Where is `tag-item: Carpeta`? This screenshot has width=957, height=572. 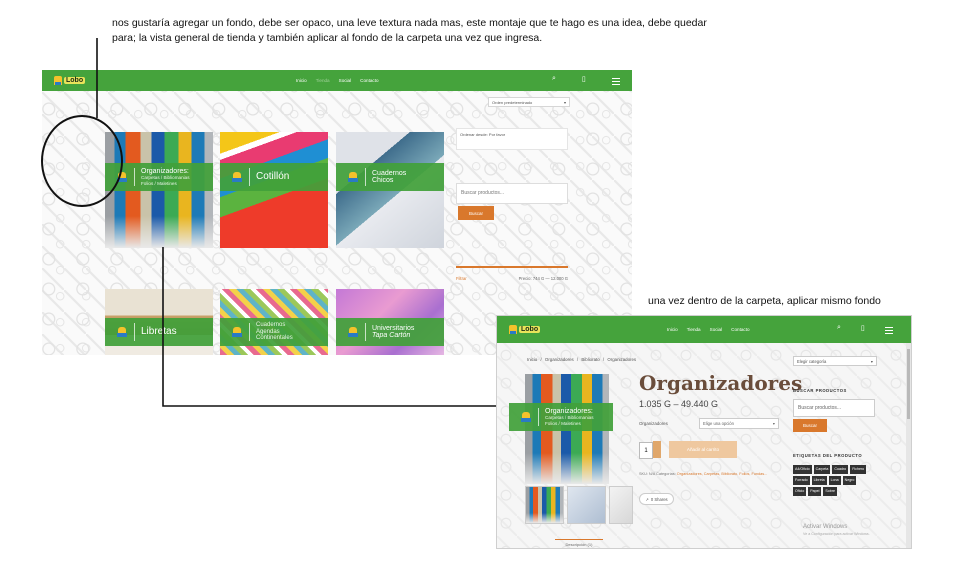 tag-item: Carpeta is located at coordinates (822, 469).